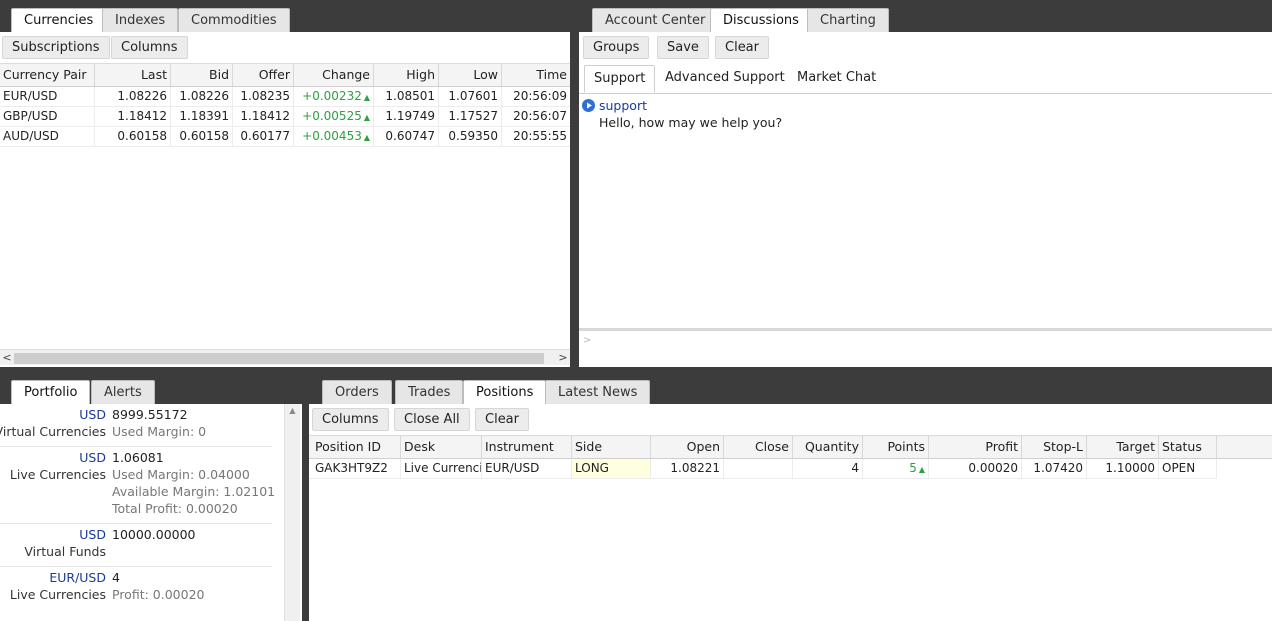 The width and height of the screenshot is (1272, 621). Describe the element at coordinates (154, 534) in the screenshot. I see `portfolio-amount: 10000.00000` at that location.